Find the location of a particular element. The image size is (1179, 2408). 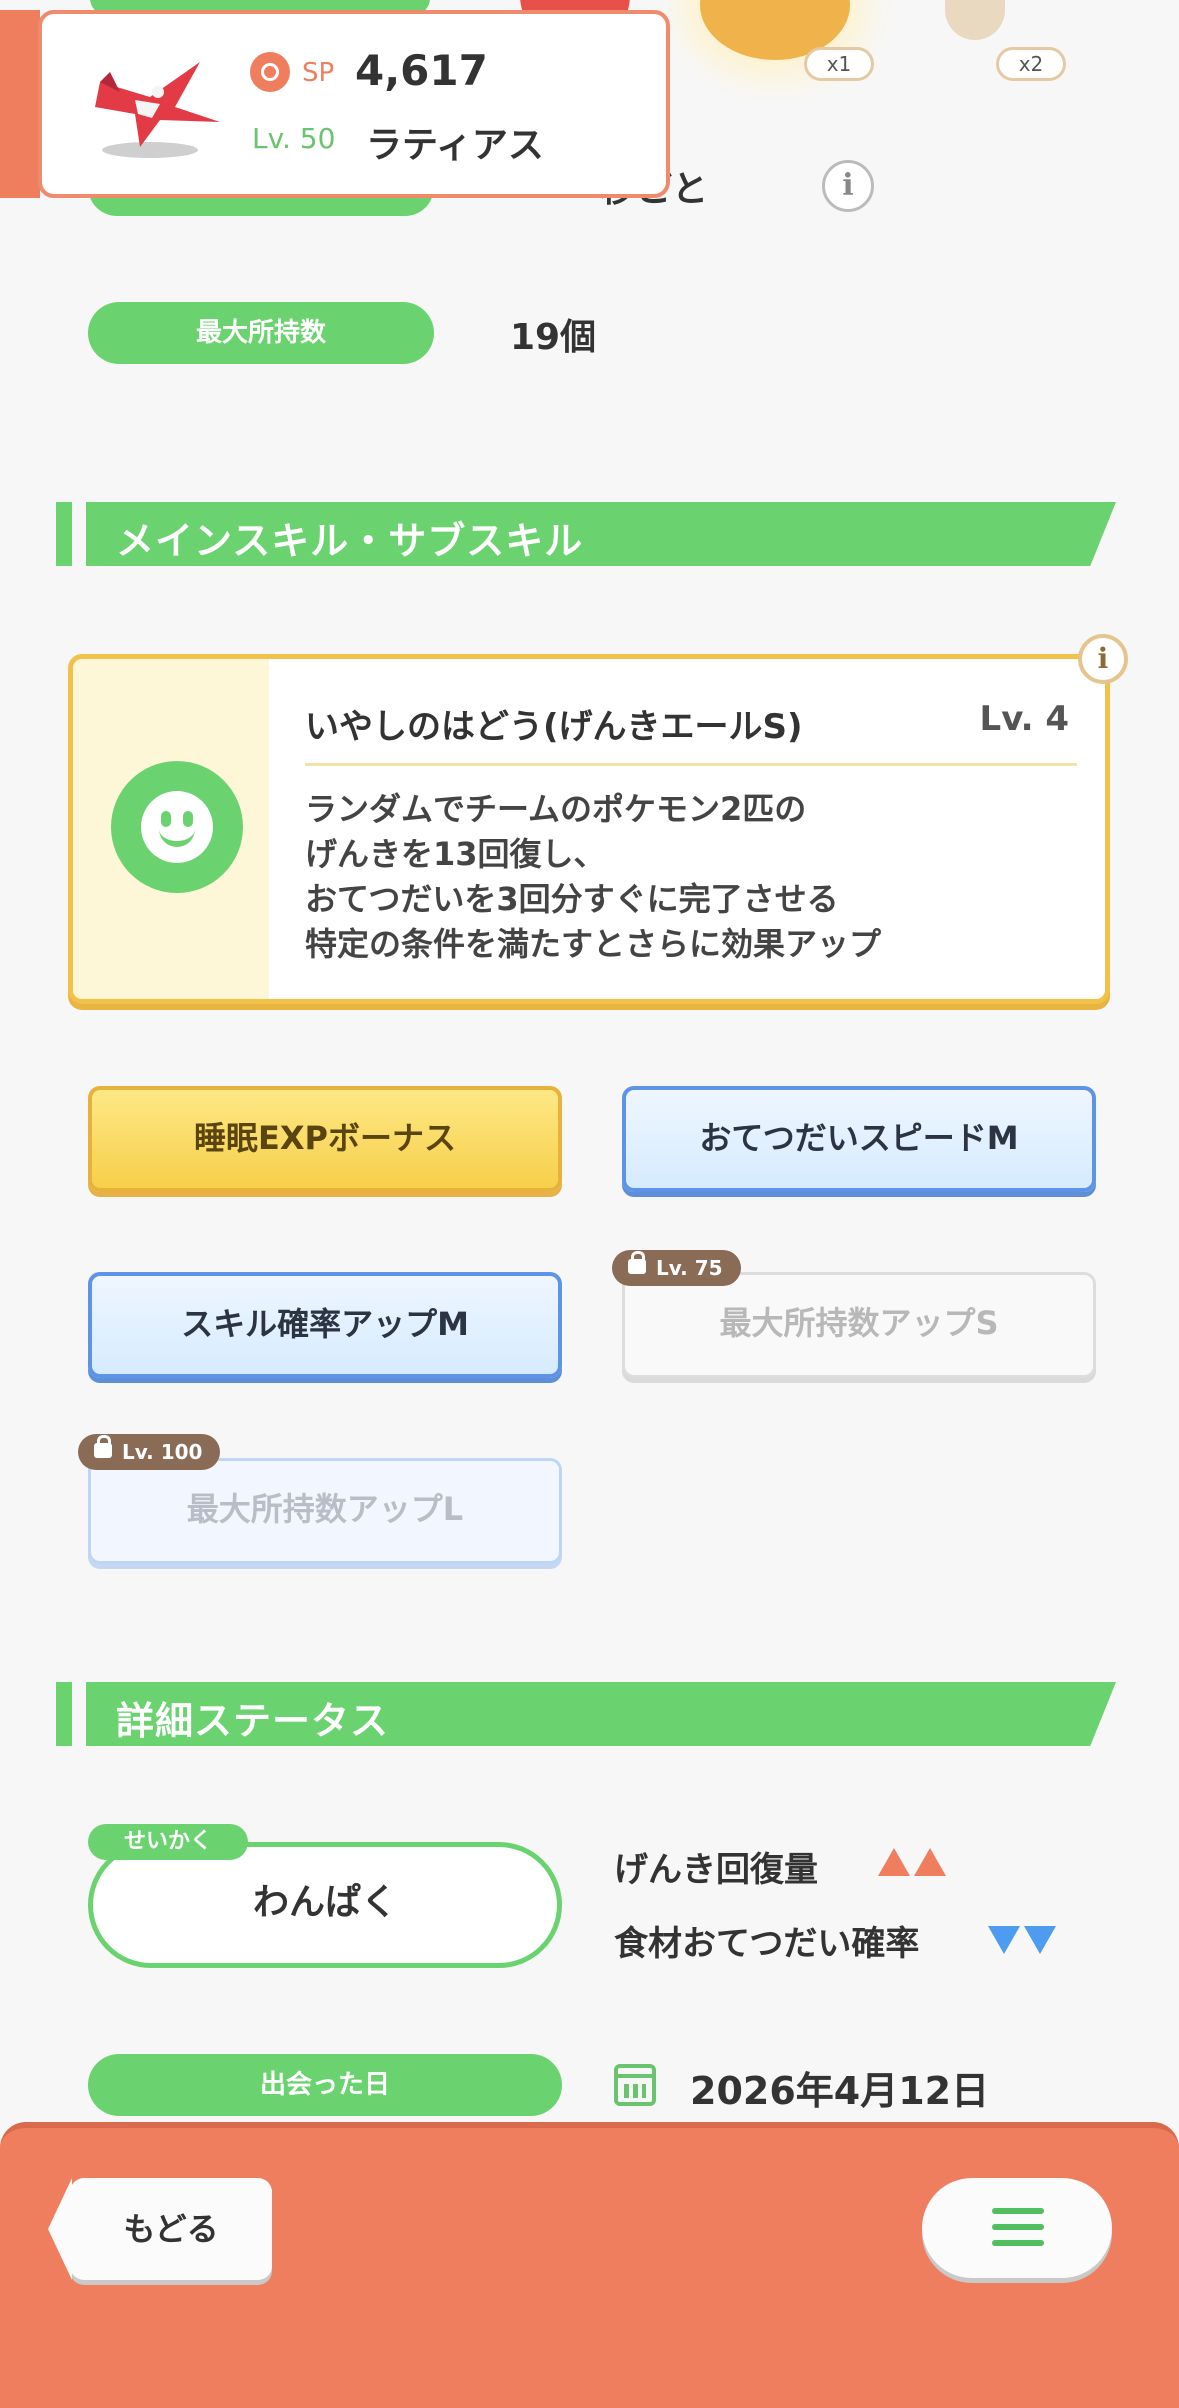

ingredient-mushroom-icon is located at coordinates (975, 20).